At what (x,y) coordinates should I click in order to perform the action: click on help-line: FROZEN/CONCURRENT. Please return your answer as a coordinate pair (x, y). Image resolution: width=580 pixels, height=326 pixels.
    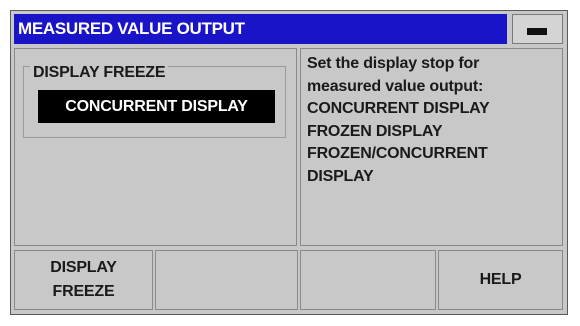
    Looking at the image, I should click on (397, 153).